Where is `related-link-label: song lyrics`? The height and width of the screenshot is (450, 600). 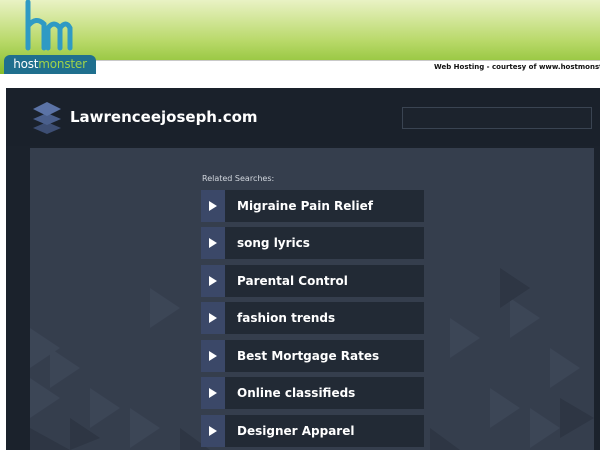
related-link-label: song lyrics is located at coordinates (273, 243).